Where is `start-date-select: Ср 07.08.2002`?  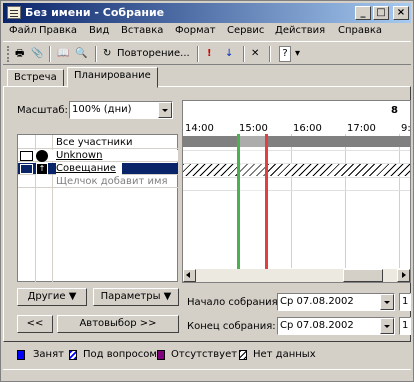 start-date-select: Ср 07.08.2002 is located at coordinates (336, 302).